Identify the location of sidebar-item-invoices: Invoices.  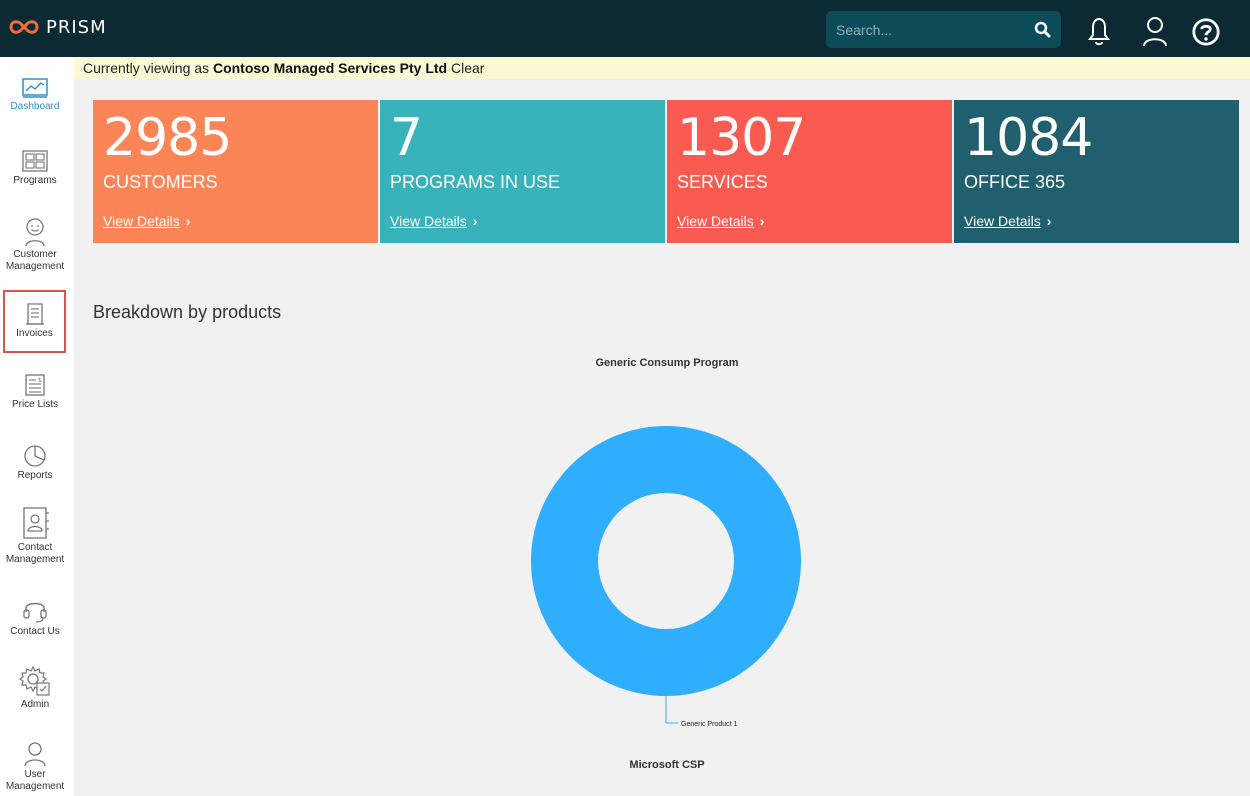
(34, 321).